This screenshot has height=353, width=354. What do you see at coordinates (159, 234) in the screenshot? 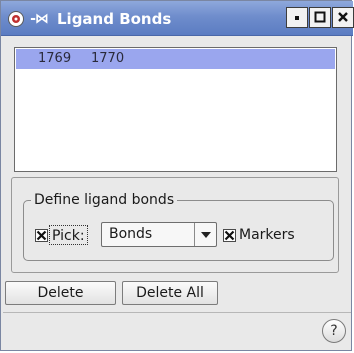
I see `mode-select: Bonds` at bounding box center [159, 234].